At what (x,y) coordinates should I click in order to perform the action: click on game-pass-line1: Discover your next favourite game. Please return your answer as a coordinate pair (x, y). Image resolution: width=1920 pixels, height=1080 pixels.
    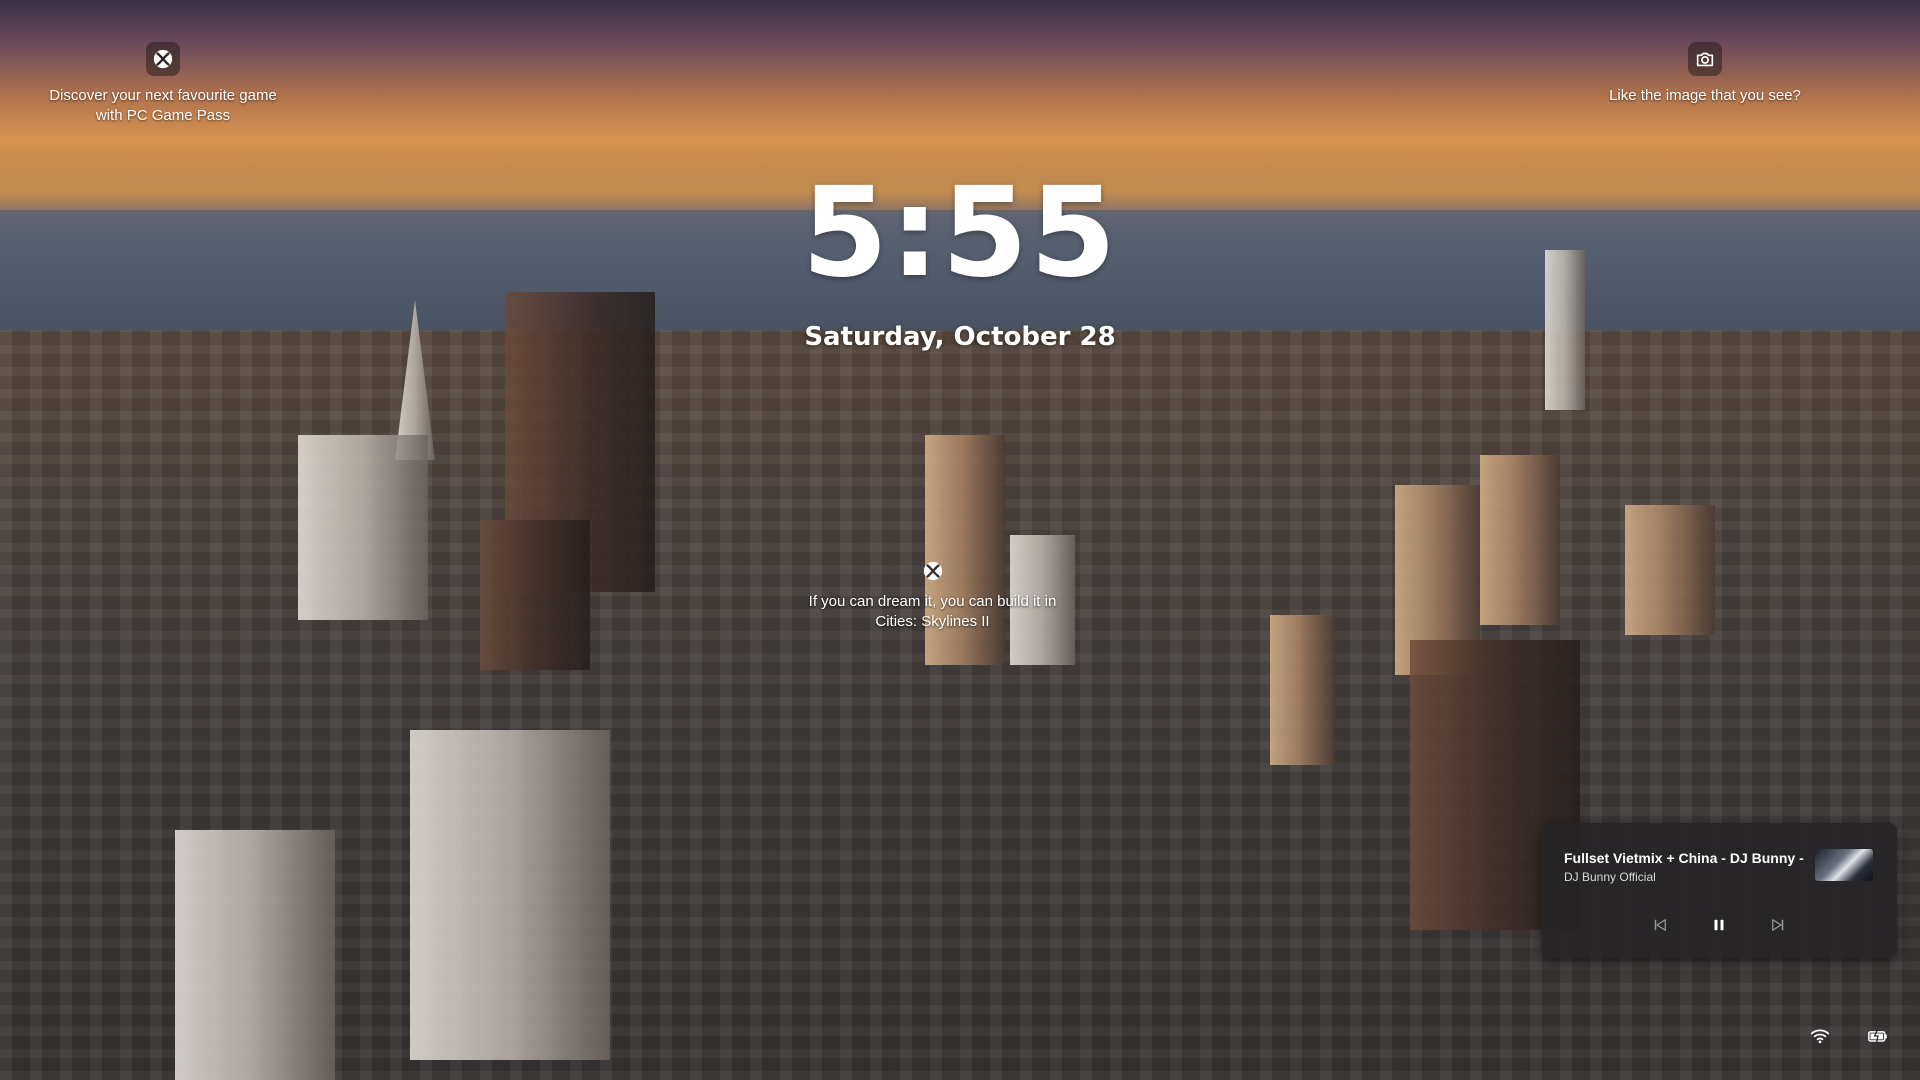
    Looking at the image, I should click on (163, 95).